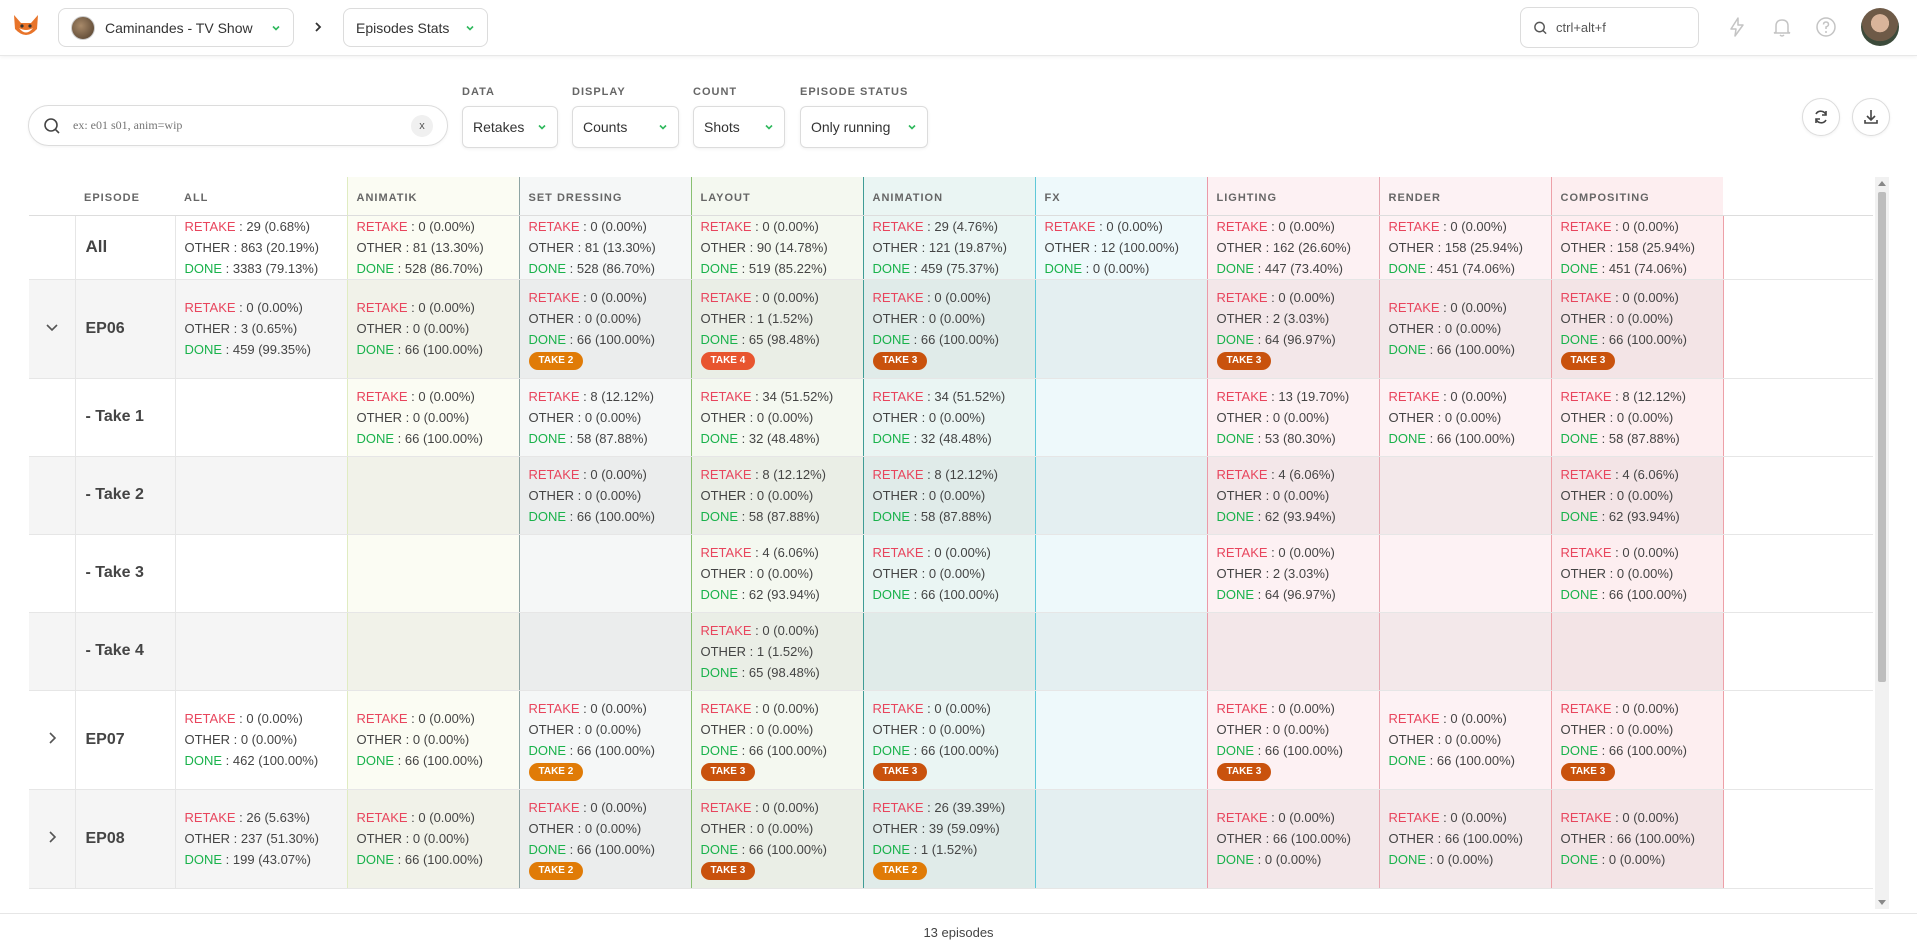 The width and height of the screenshot is (1917, 952). I want to click on stat-cell-fx, so click(1120, 839).